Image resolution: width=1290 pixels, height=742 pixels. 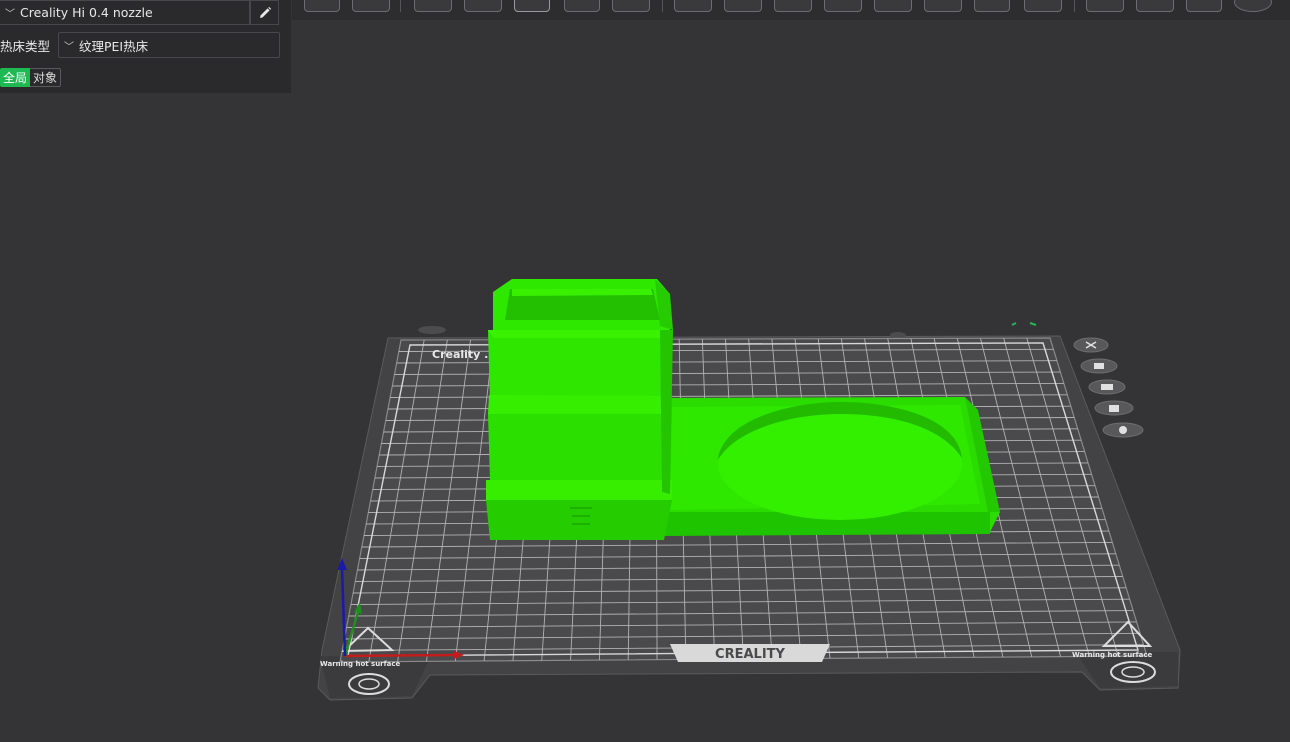 I want to click on pencil-icon, so click(x=265, y=12).